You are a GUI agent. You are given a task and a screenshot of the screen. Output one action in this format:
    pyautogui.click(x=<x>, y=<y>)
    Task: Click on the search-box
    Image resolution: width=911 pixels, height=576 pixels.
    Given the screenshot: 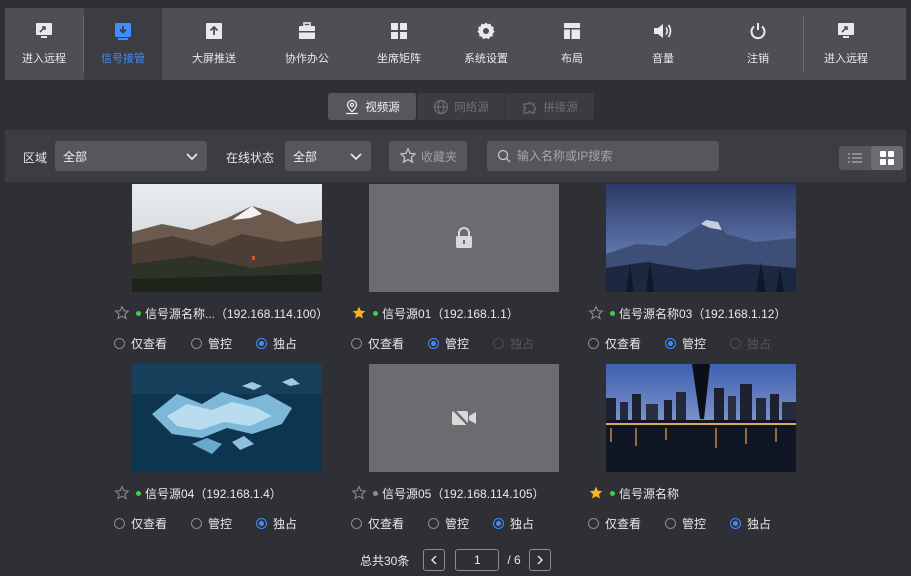 What is the action you would take?
    pyautogui.click(x=603, y=156)
    